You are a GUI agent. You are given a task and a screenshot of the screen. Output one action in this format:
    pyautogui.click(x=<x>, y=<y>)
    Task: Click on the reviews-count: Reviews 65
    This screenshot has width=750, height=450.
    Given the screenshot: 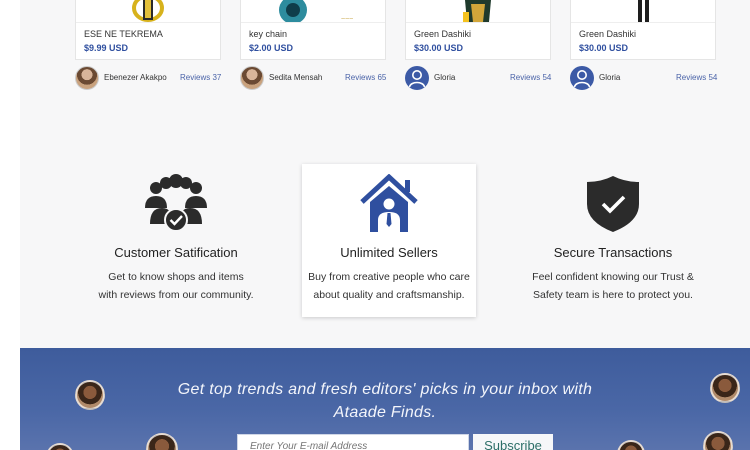 What is the action you would take?
    pyautogui.click(x=365, y=77)
    